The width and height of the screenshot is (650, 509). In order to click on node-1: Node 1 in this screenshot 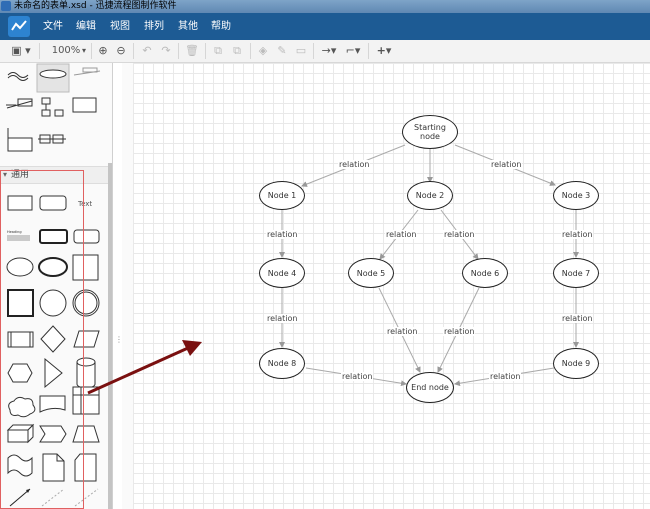, I will do `click(282, 195)`.